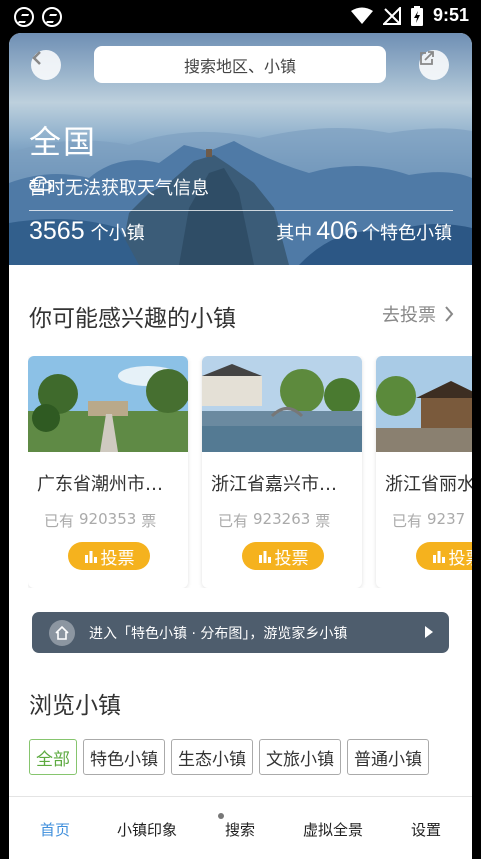  What do you see at coordinates (87, 231) in the screenshot?
I see `total-town-count: 3565 个小镇` at bounding box center [87, 231].